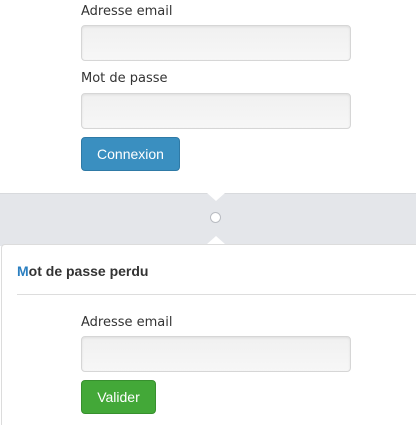 Image resolution: width=416 pixels, height=425 pixels. Describe the element at coordinates (216, 43) in the screenshot. I see `email-input` at that location.